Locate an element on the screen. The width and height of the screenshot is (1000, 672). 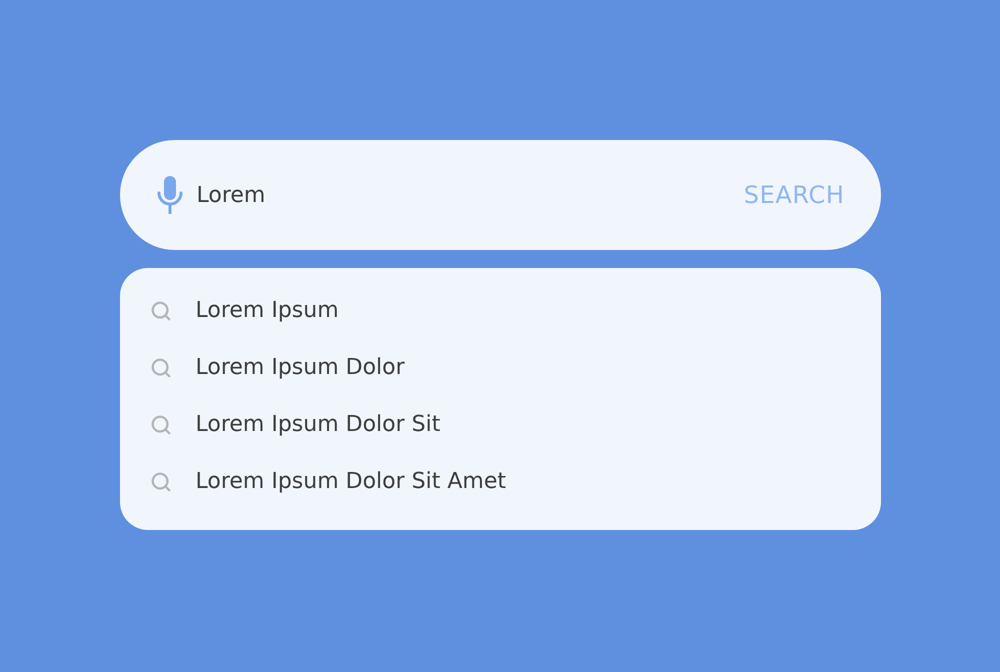
microphone-icon is located at coordinates (170, 195).